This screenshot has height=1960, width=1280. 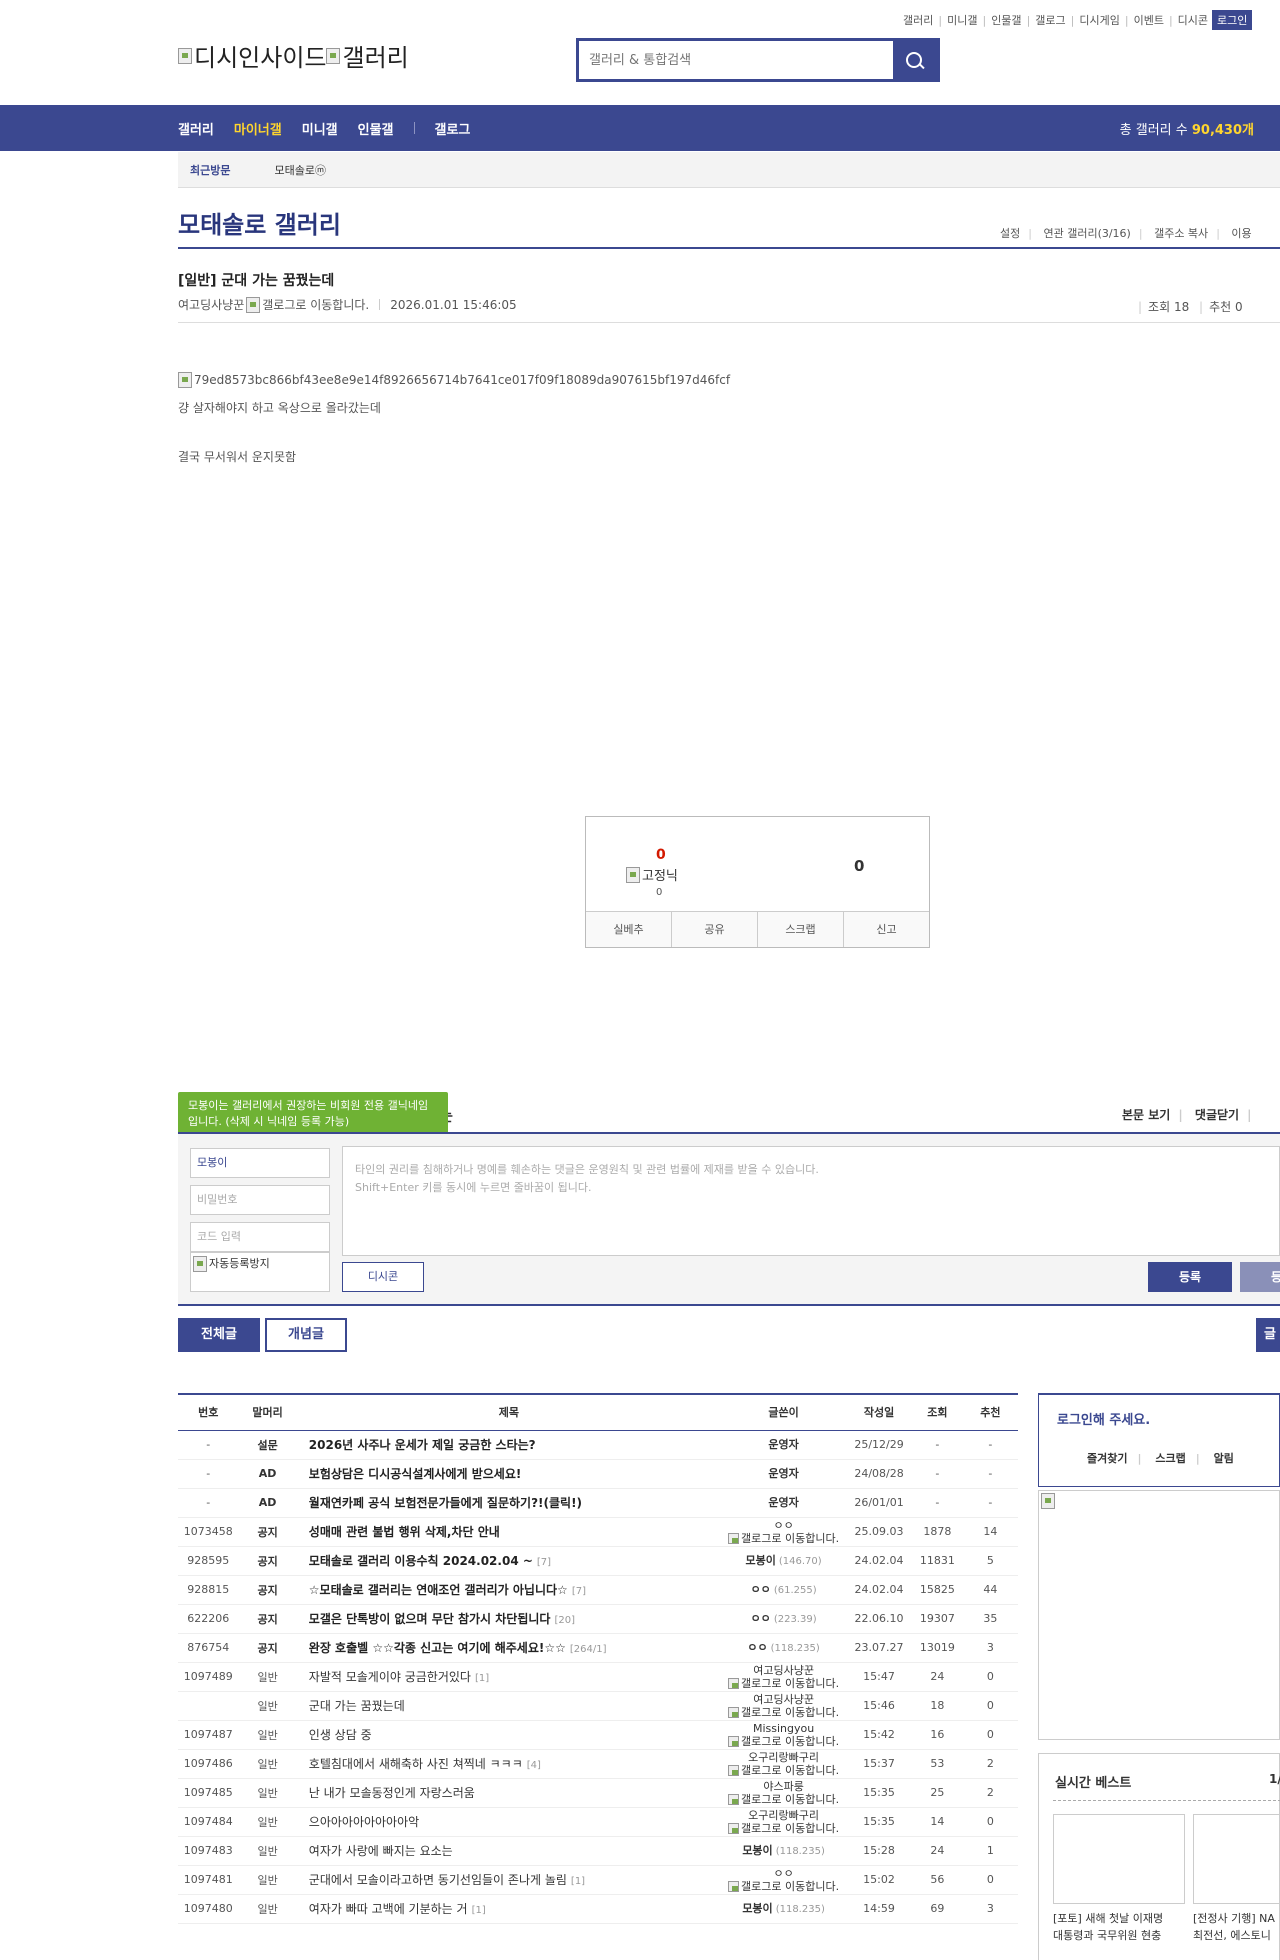 I want to click on row-title-text: 난 내가 모솔동정인게 자랑스러움, so click(x=392, y=1793).